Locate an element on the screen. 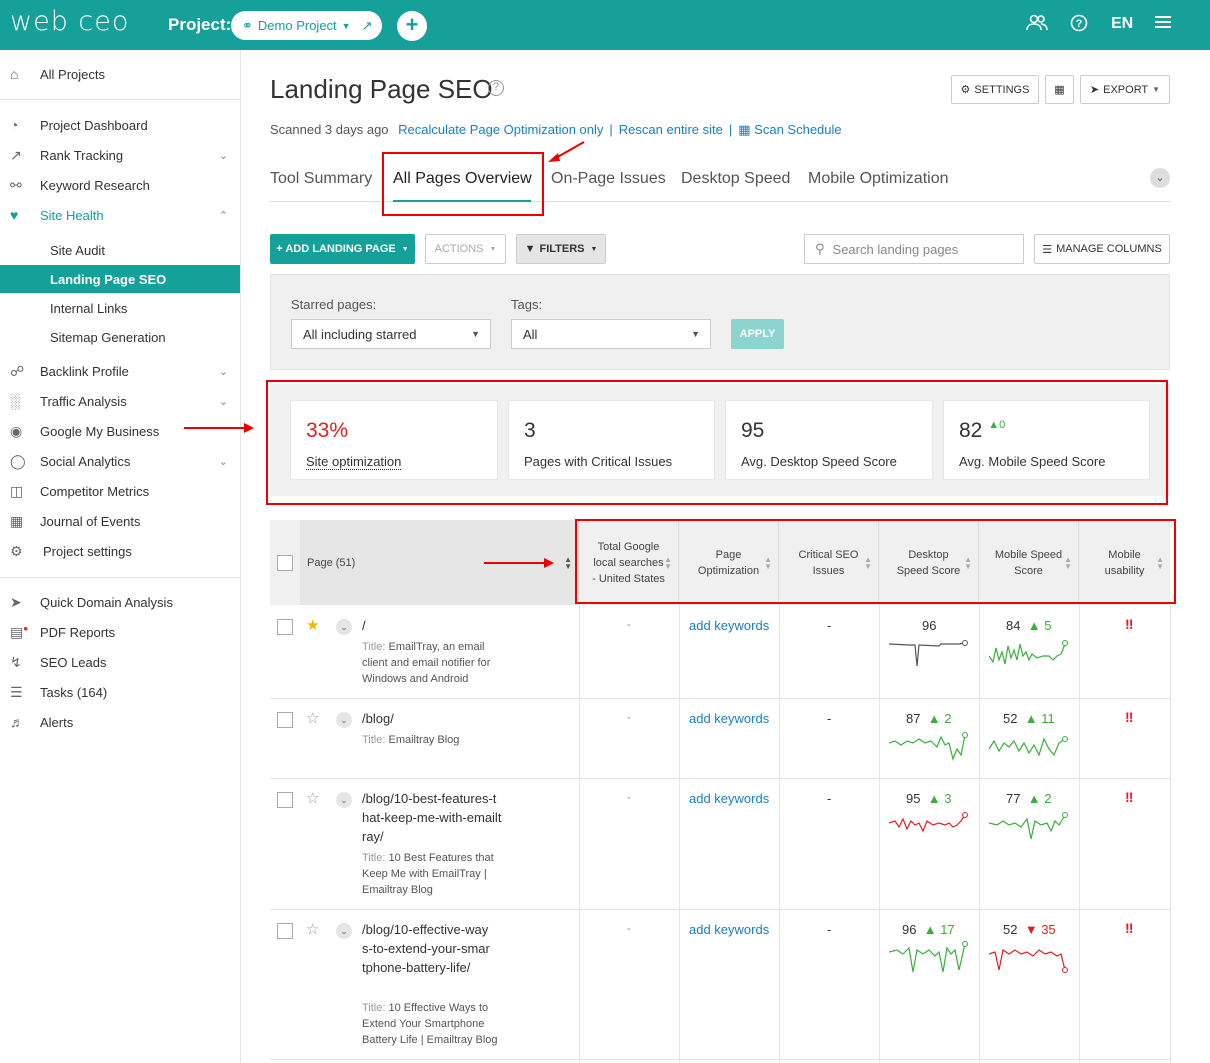  tab-on-page-issues: On-Page Issues is located at coordinates (608, 179).